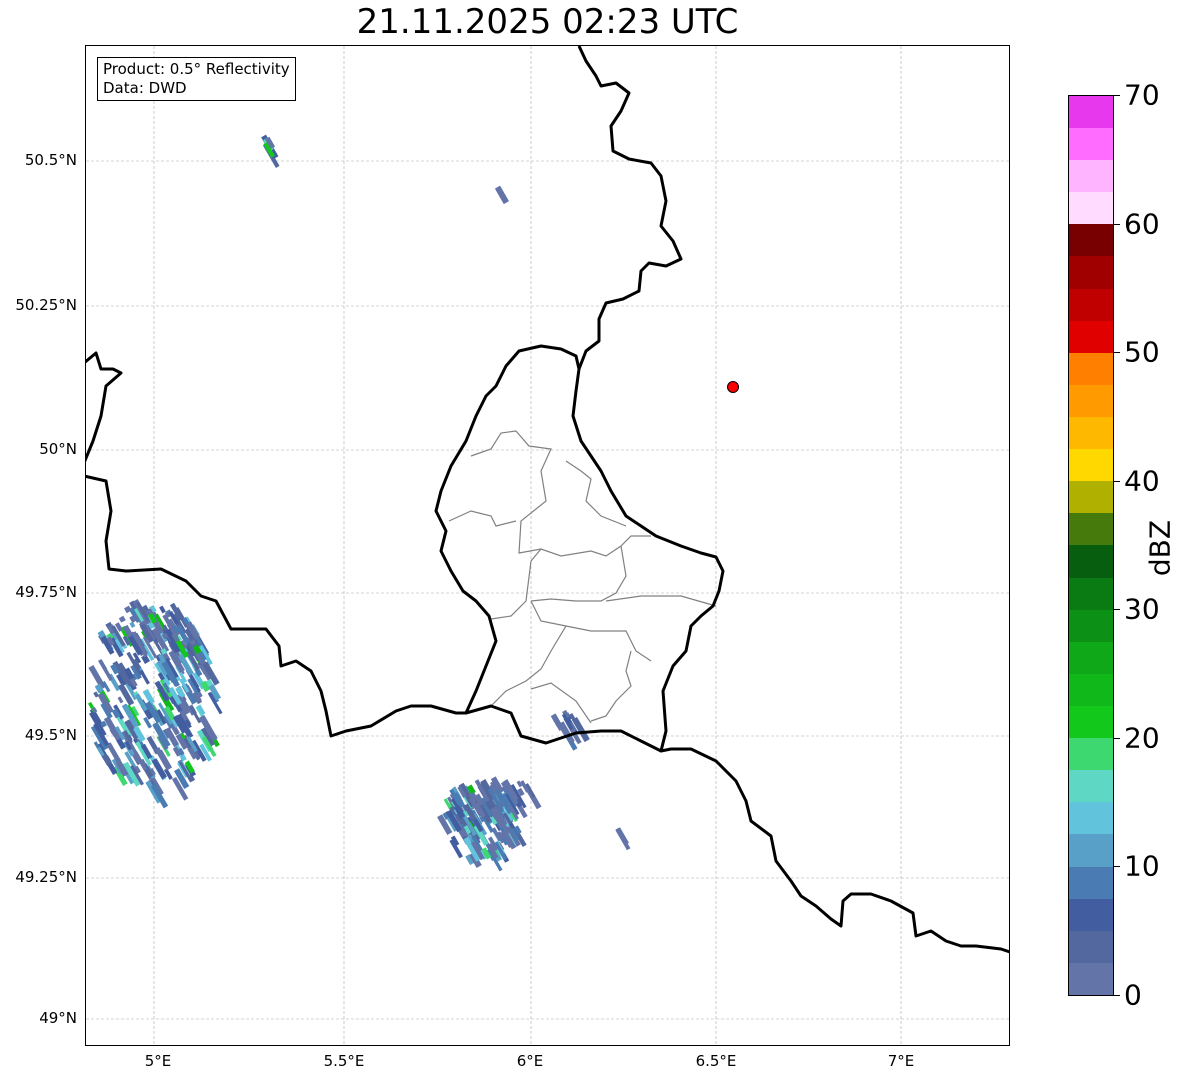 The image size is (1202, 1081). I want to click on lon-tick: 6.5°E, so click(716, 1061).